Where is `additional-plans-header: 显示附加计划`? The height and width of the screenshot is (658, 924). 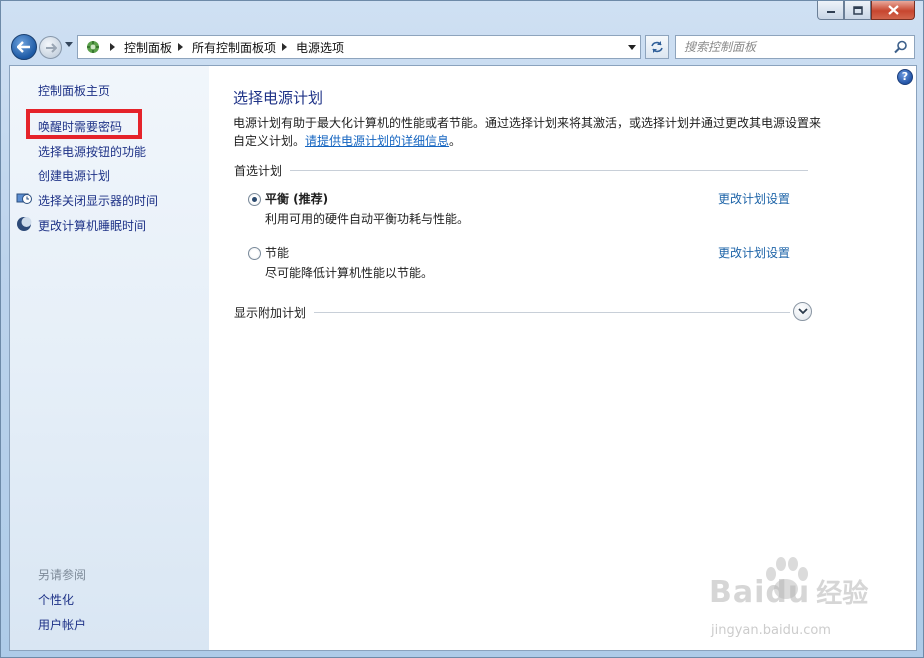
additional-plans-header: 显示附加计划 is located at coordinates (512, 312).